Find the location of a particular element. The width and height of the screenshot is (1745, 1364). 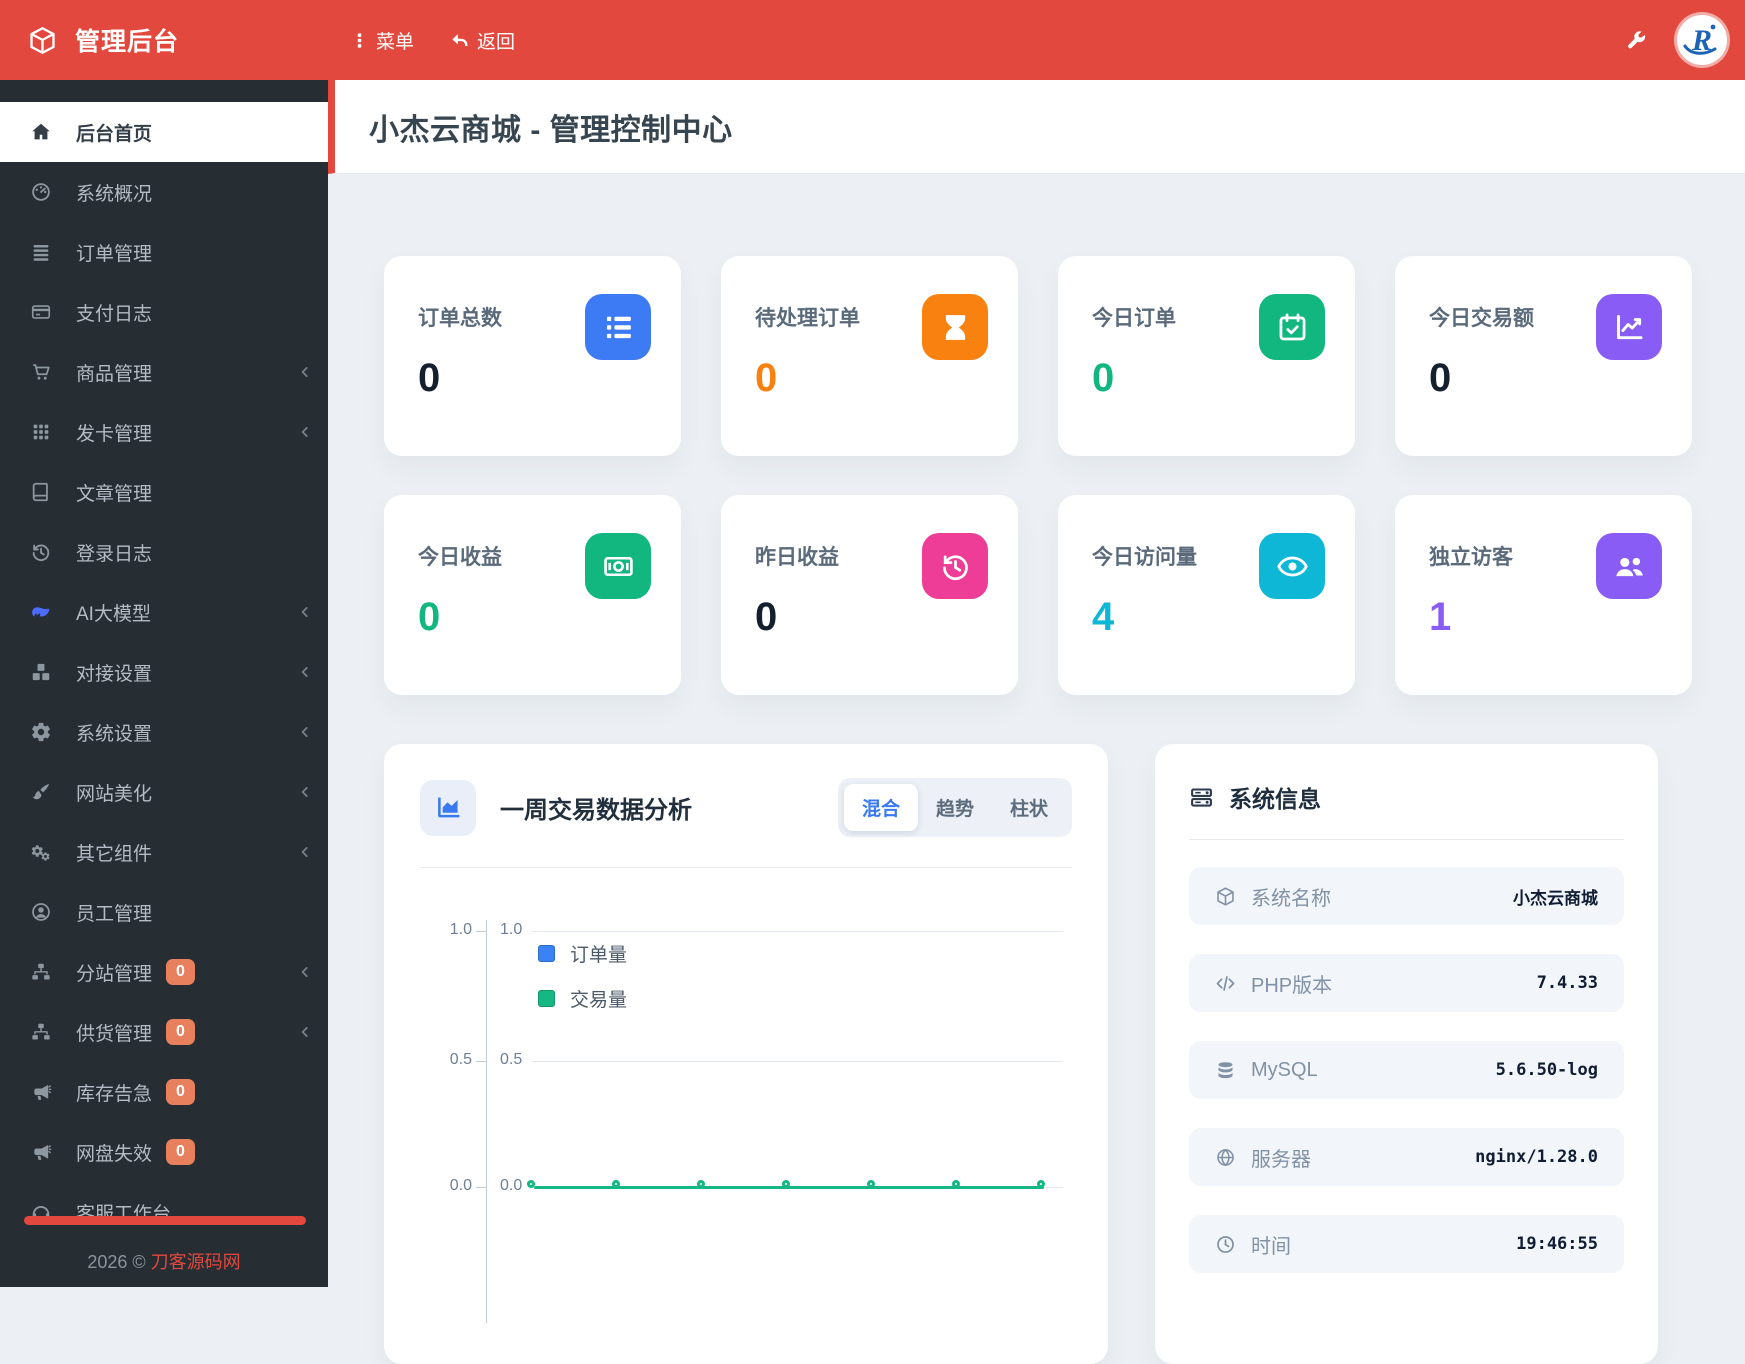

sidebar-item-label: 网站美化 is located at coordinates (114, 794).